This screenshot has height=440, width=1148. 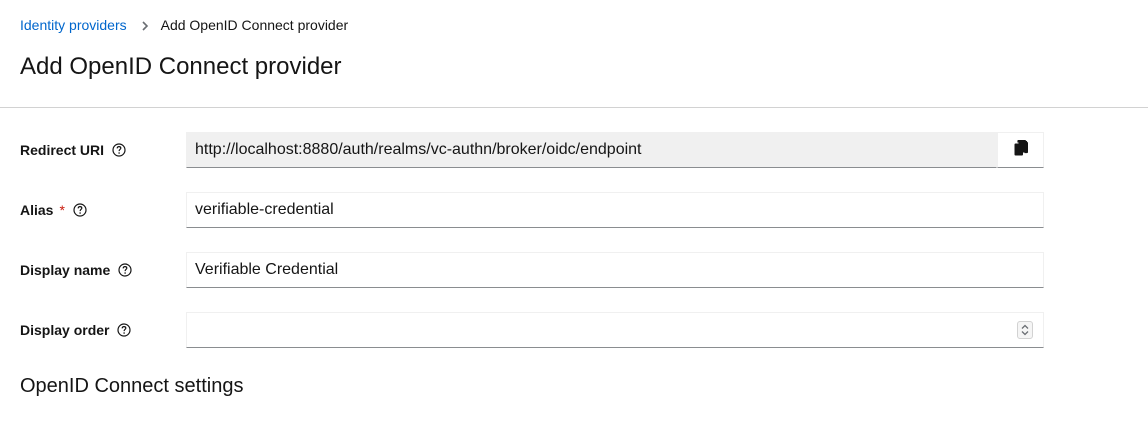 What do you see at coordinates (132, 386) in the screenshot?
I see `openid-connect-settings-heading: OpenID Connect settings` at bounding box center [132, 386].